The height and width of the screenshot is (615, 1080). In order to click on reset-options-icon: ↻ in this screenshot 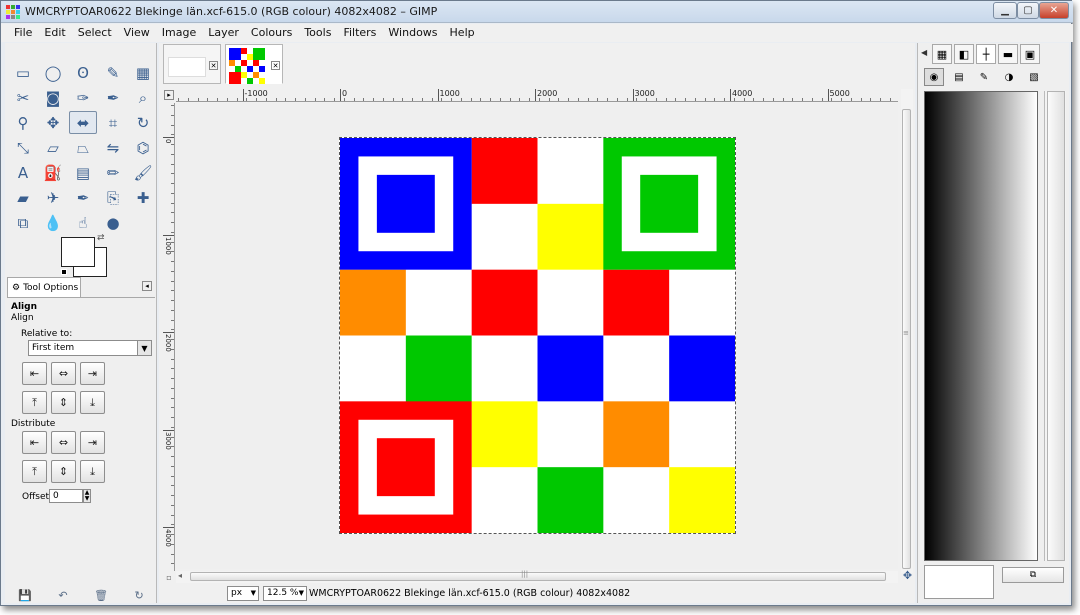, I will do `click(139, 595)`.